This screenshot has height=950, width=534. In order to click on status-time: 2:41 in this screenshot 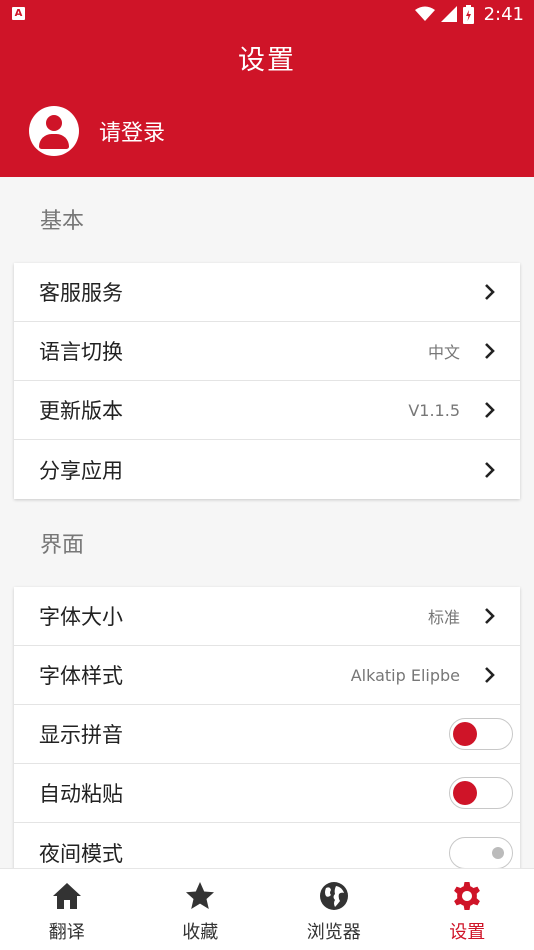, I will do `click(503, 14)`.